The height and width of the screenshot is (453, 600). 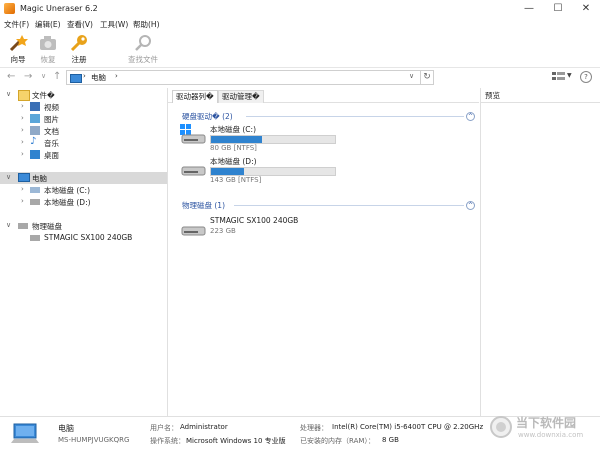 What do you see at coordinates (83, 155) in the screenshot?
I see `tree-item-desktop: › 桌面` at bounding box center [83, 155].